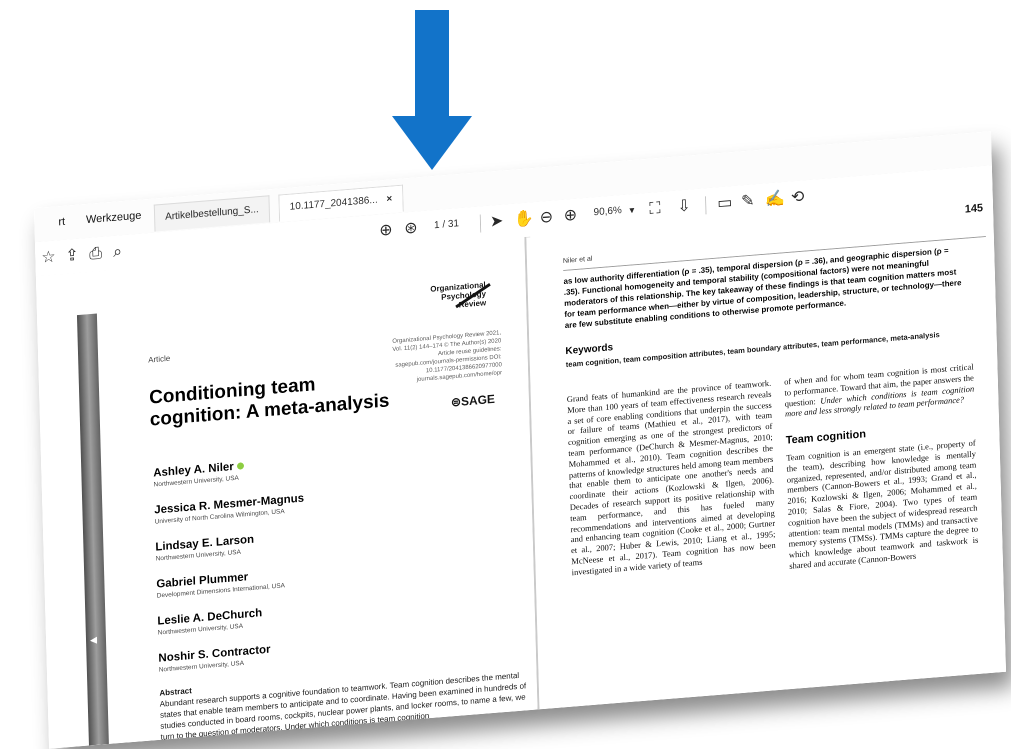  What do you see at coordinates (93, 641) in the screenshot?
I see `collapse-arrow-icon: ◀` at bounding box center [93, 641].